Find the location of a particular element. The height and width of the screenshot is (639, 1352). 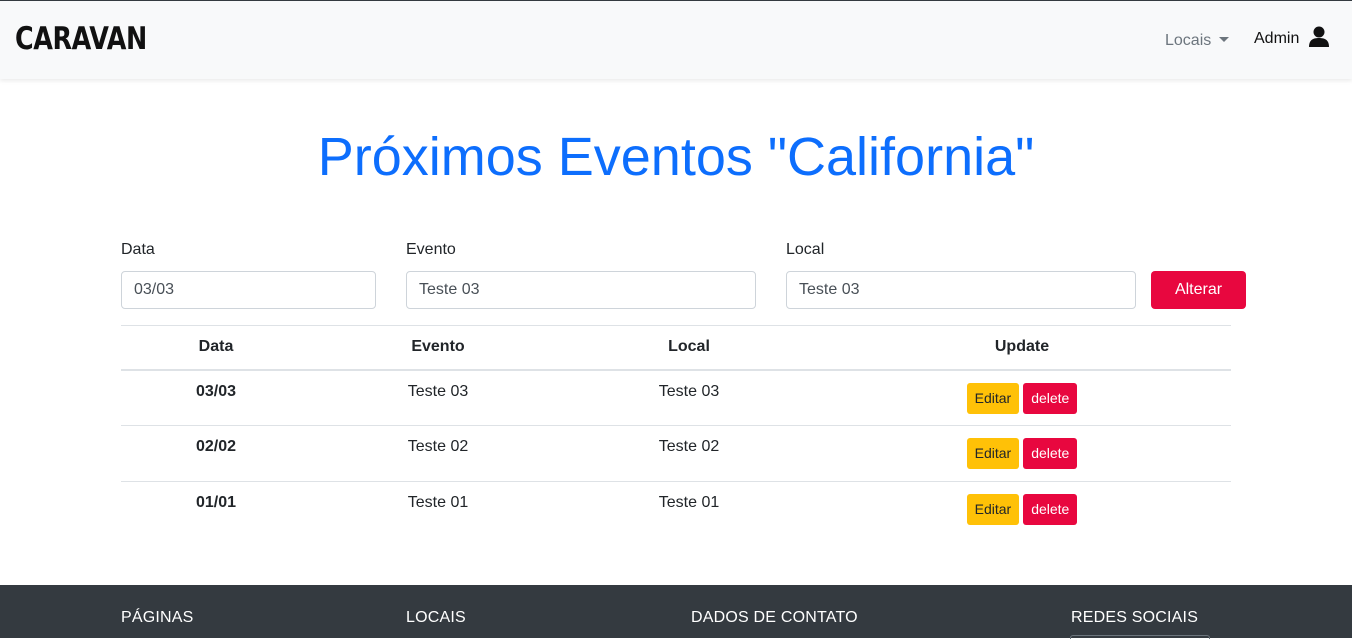

header-update: Update is located at coordinates (1022, 348).